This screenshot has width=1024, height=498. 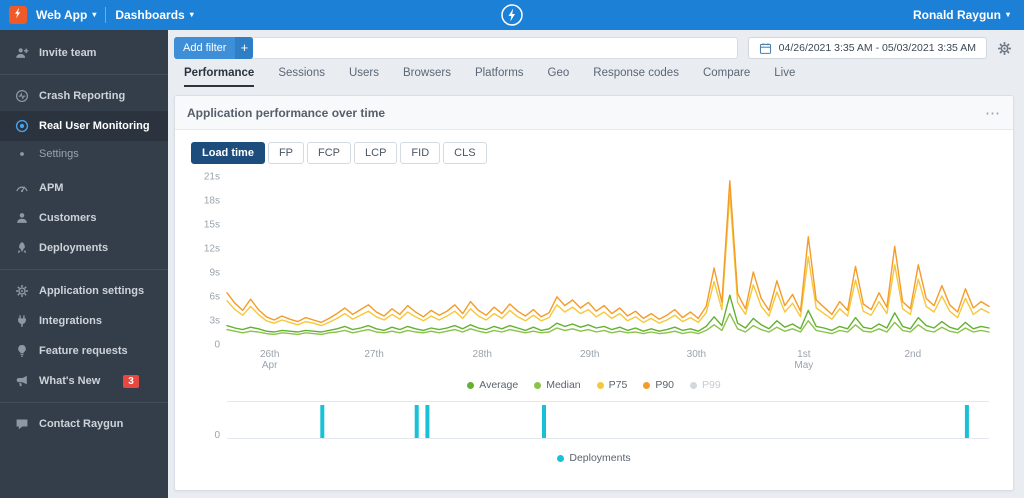 I want to click on svg-text: 30th, so click(x=696, y=354).